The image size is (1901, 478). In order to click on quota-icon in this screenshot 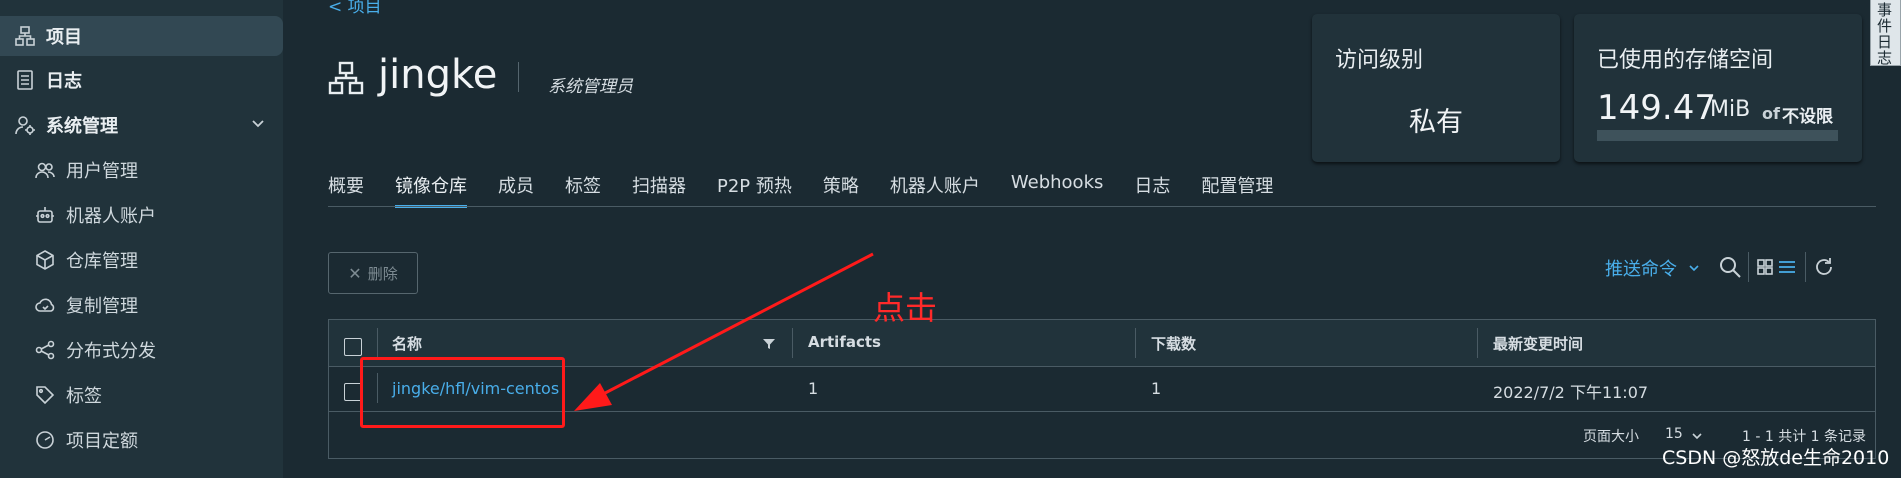, I will do `click(45, 440)`.